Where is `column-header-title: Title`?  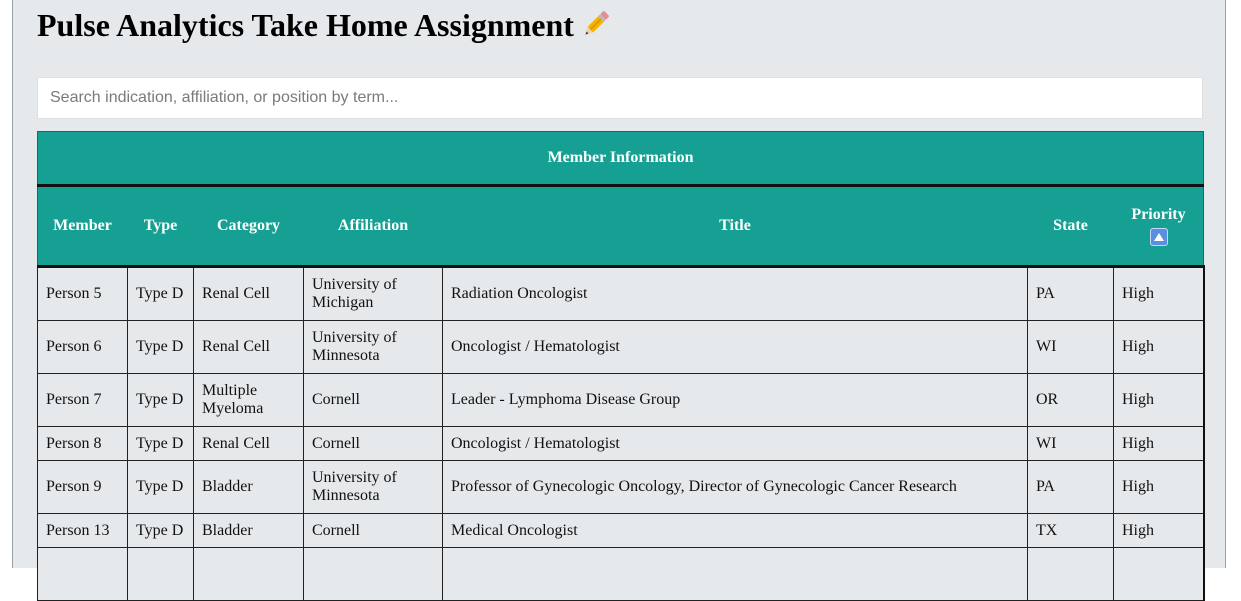 column-header-title: Title is located at coordinates (735, 226).